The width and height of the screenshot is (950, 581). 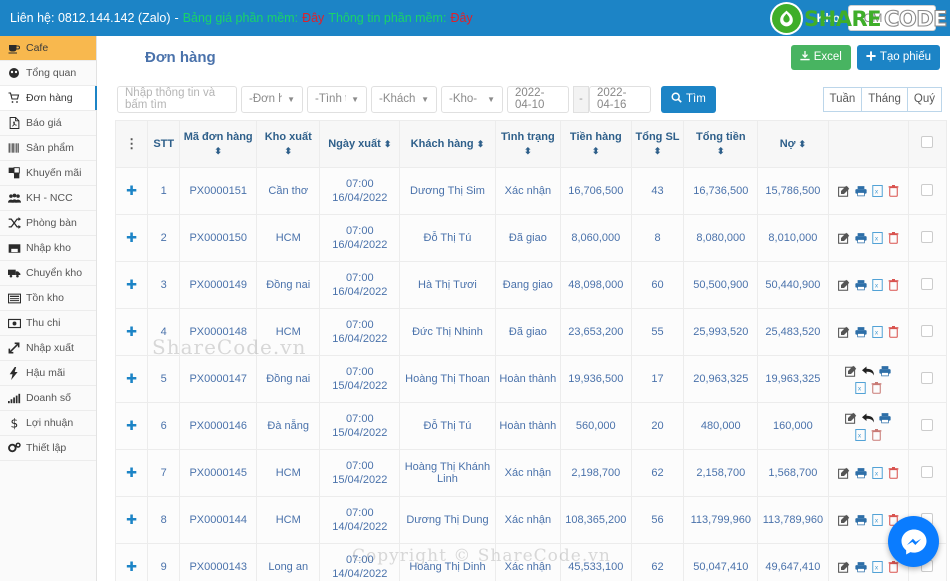 What do you see at coordinates (48, 48) in the screenshot?
I see `sidebar-item-cafe: Cafe` at bounding box center [48, 48].